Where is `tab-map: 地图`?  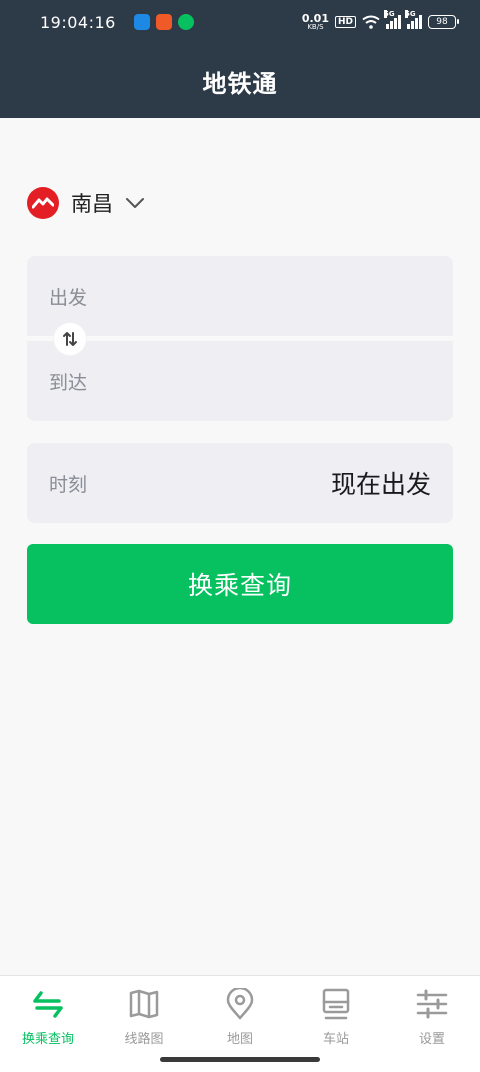 tab-map: 地图 is located at coordinates (240, 1015).